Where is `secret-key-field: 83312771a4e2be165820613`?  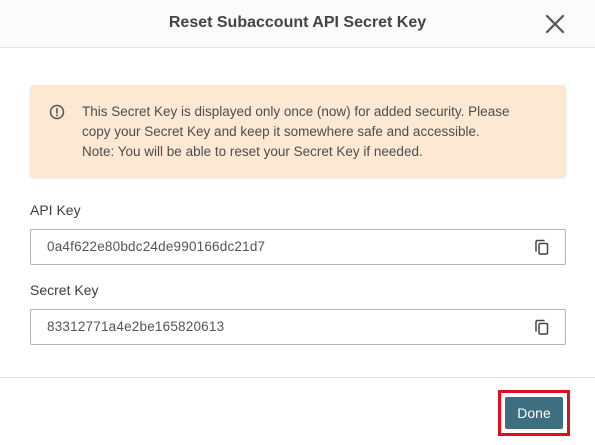 secret-key-field: 83312771a4e2be165820613 is located at coordinates (298, 327).